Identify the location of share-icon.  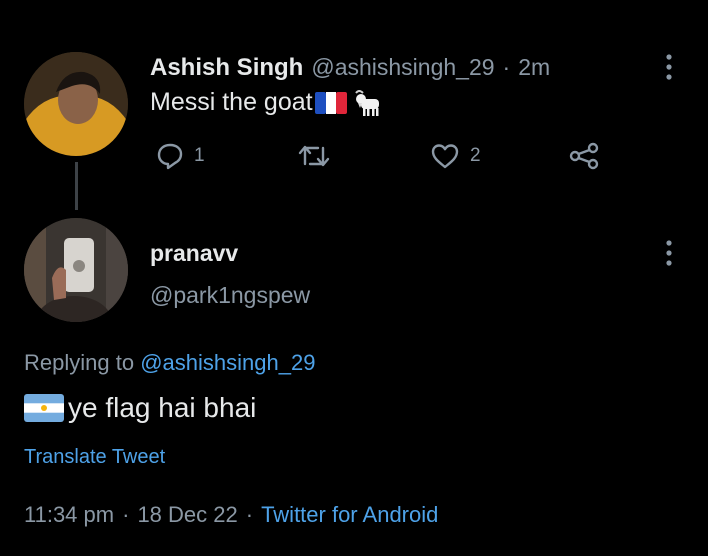
(584, 156).